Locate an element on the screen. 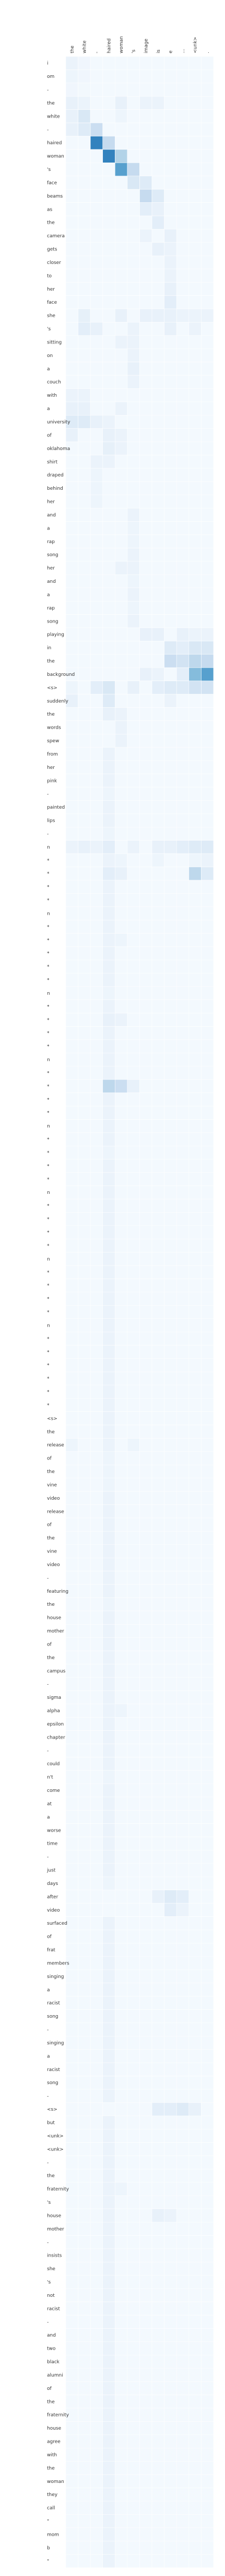 This screenshot has width=225, height=2576. y-tick-label: the is located at coordinates (51, 2468).